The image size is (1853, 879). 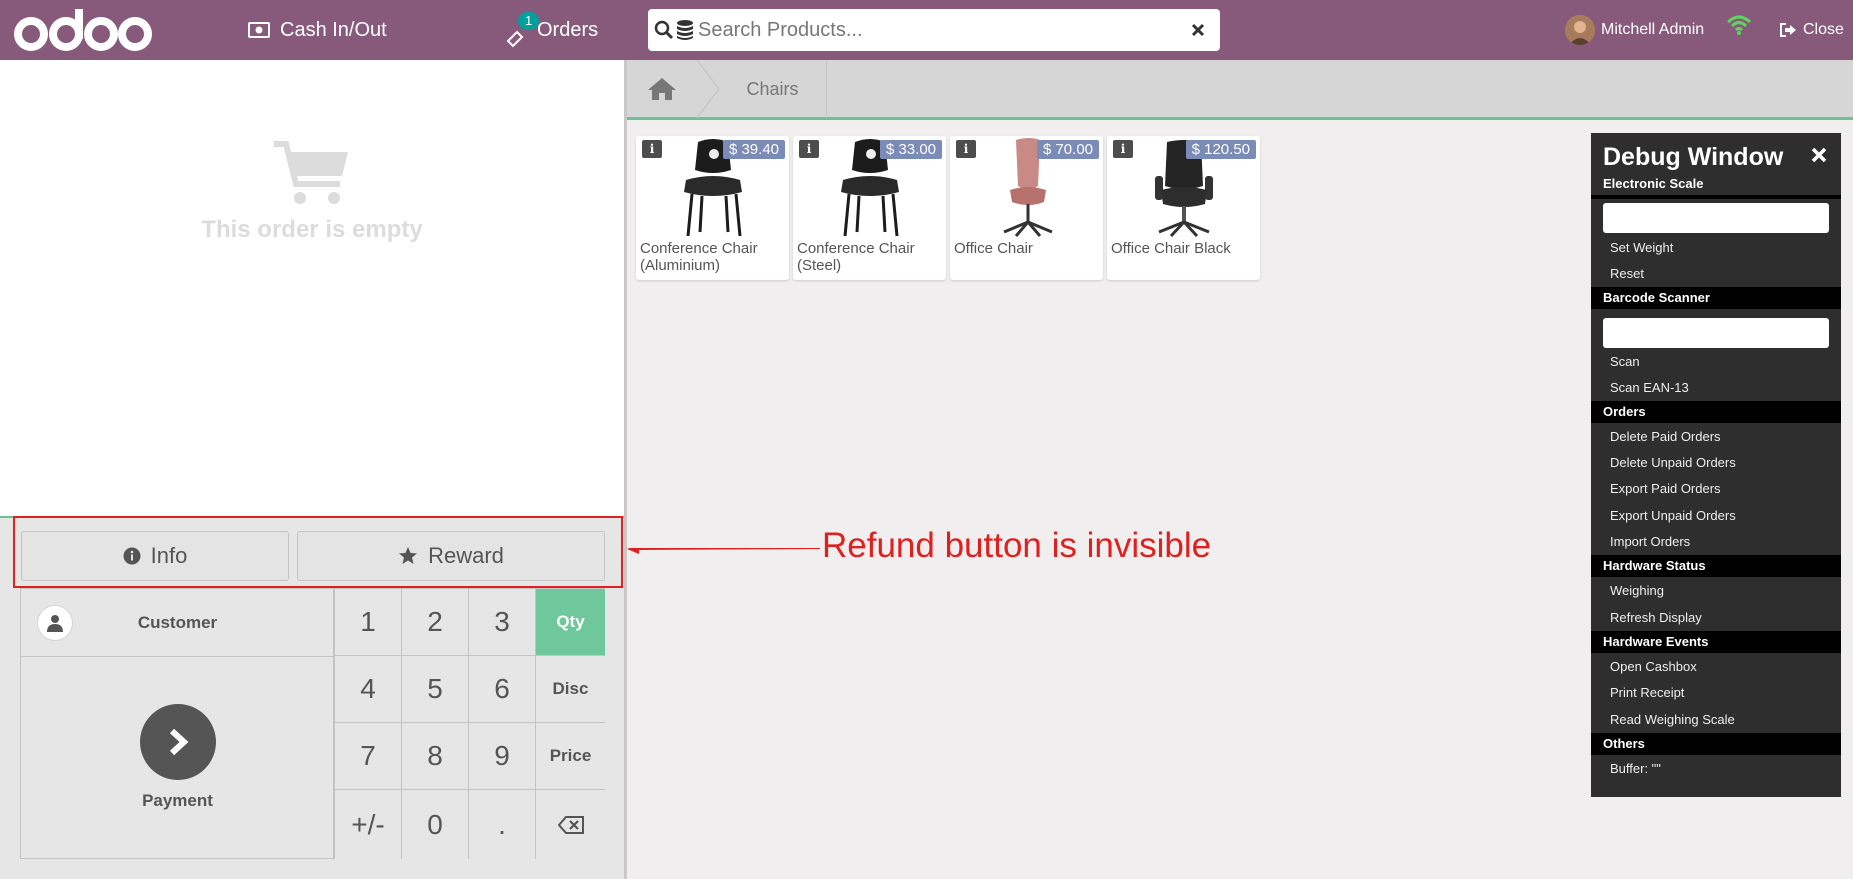 I want to click on user-menu: Mitchell Admin, so click(x=1634, y=30).